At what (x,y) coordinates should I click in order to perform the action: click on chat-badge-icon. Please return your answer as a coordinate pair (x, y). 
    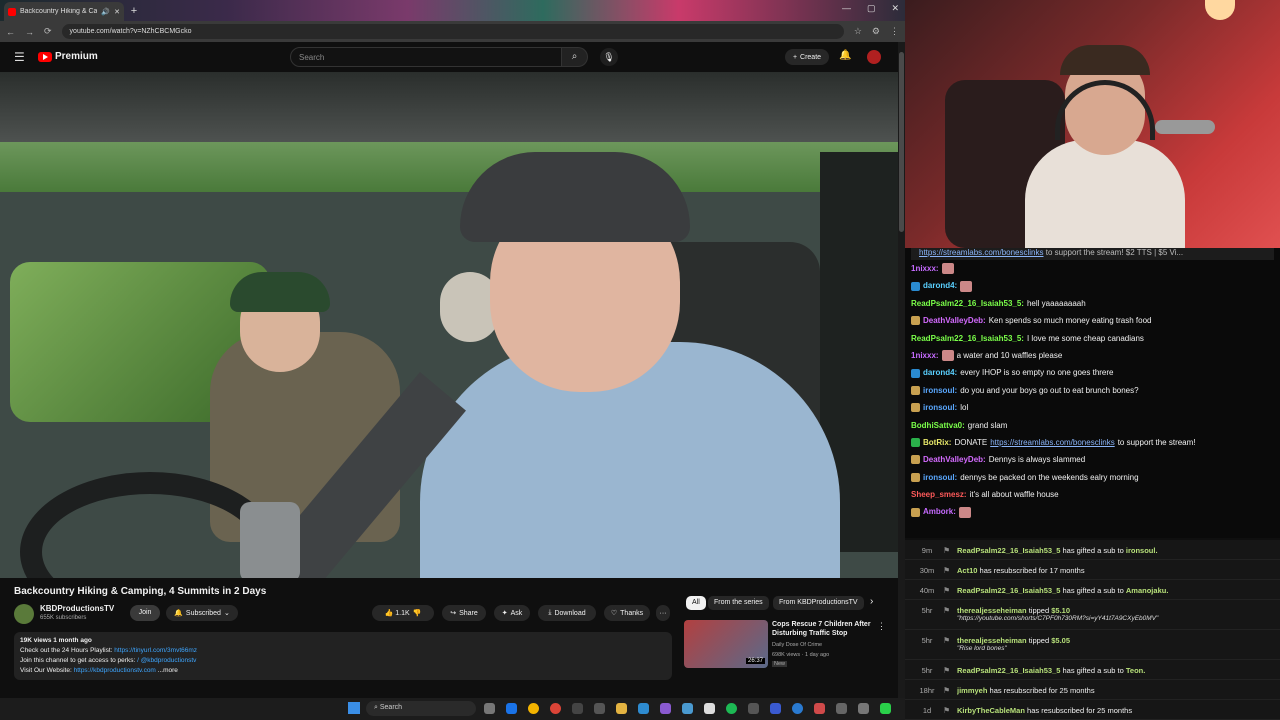
    Looking at the image, I should click on (915, 408).